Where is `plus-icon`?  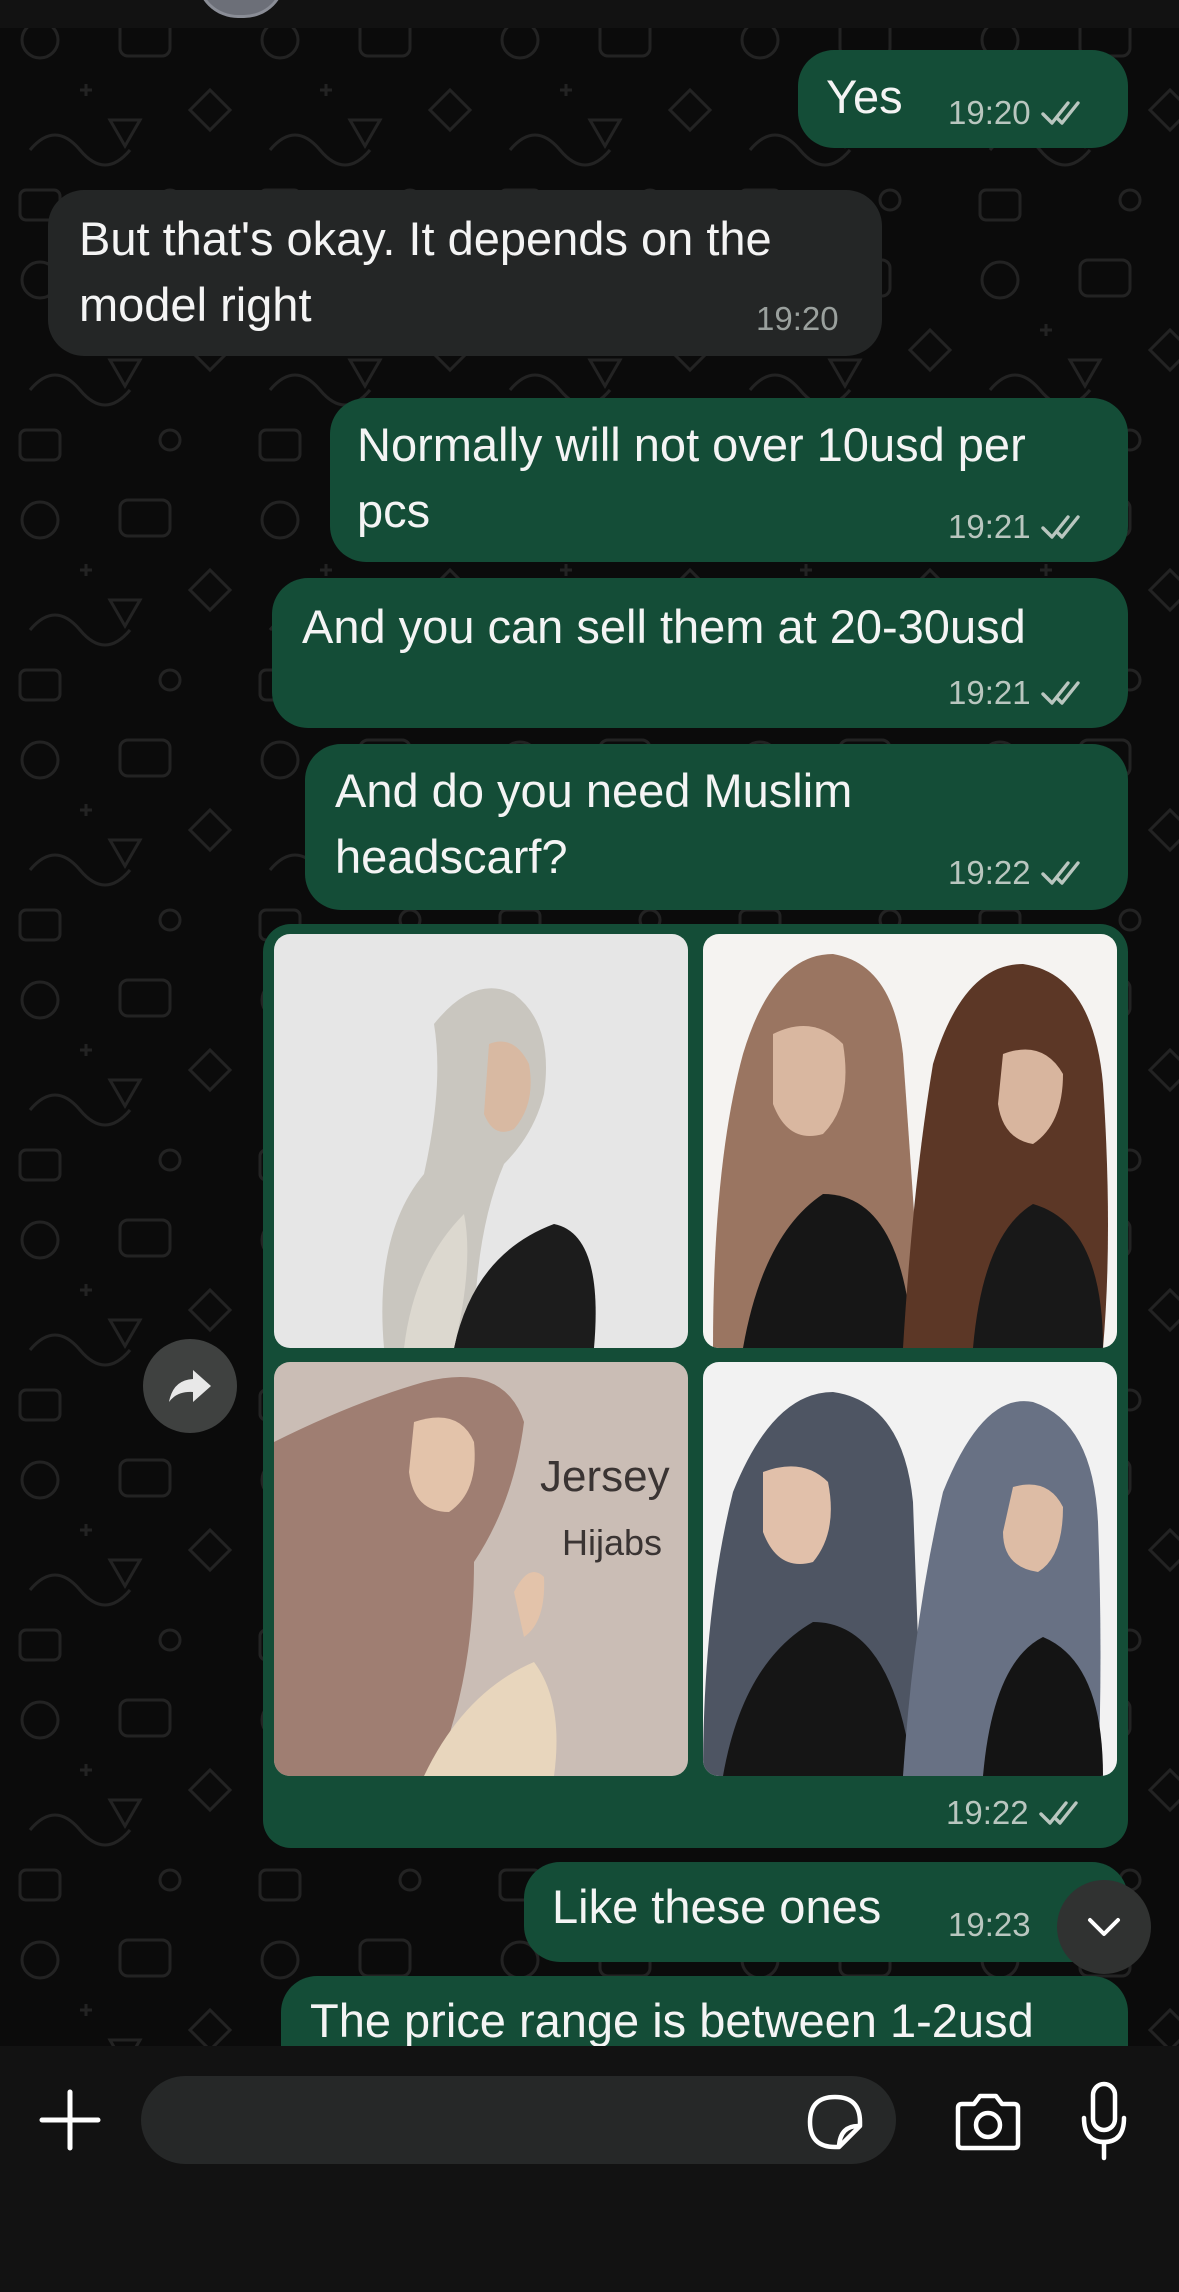 plus-icon is located at coordinates (70, 2120).